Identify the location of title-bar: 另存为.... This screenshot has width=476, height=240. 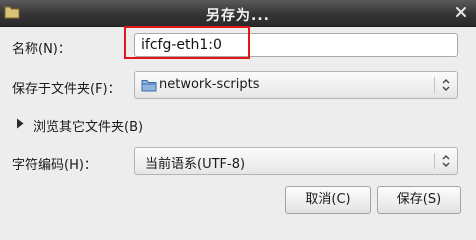
(238, 13).